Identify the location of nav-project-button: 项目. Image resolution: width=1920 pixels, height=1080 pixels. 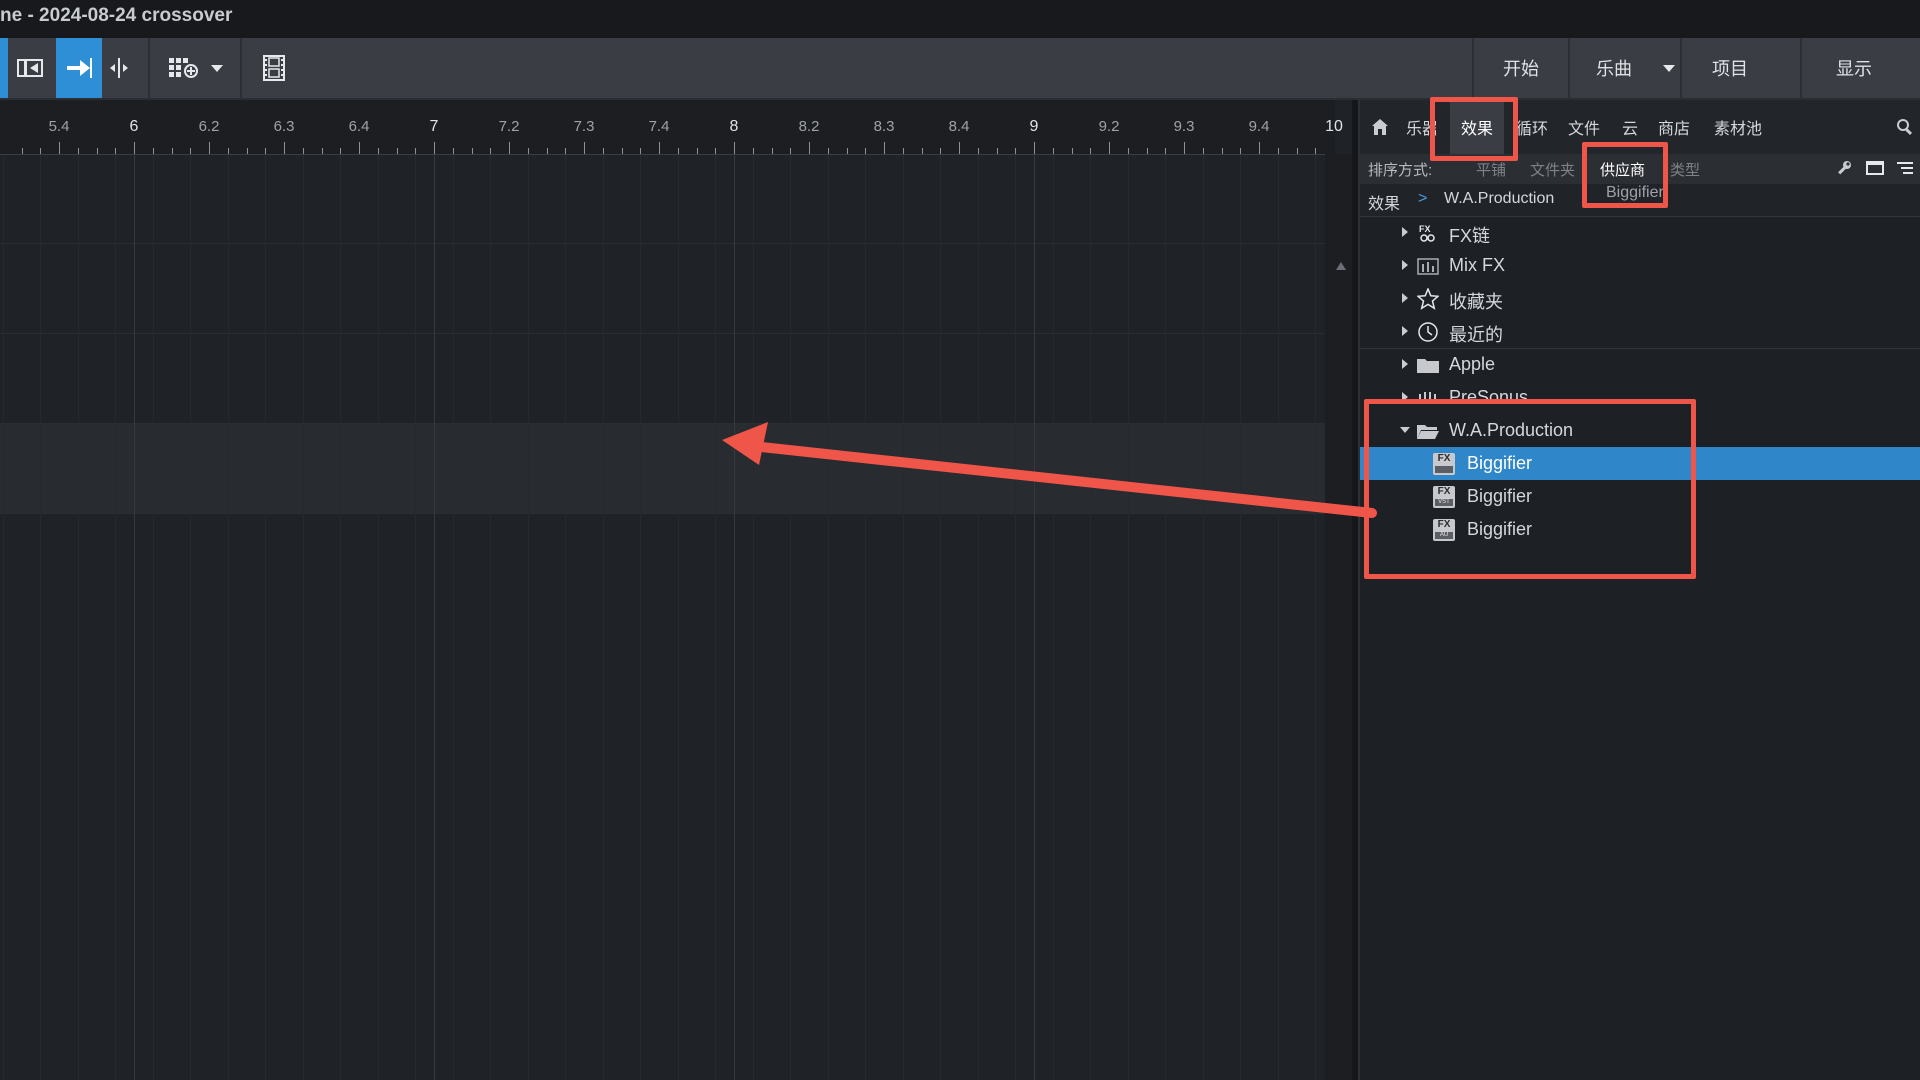
(1730, 68).